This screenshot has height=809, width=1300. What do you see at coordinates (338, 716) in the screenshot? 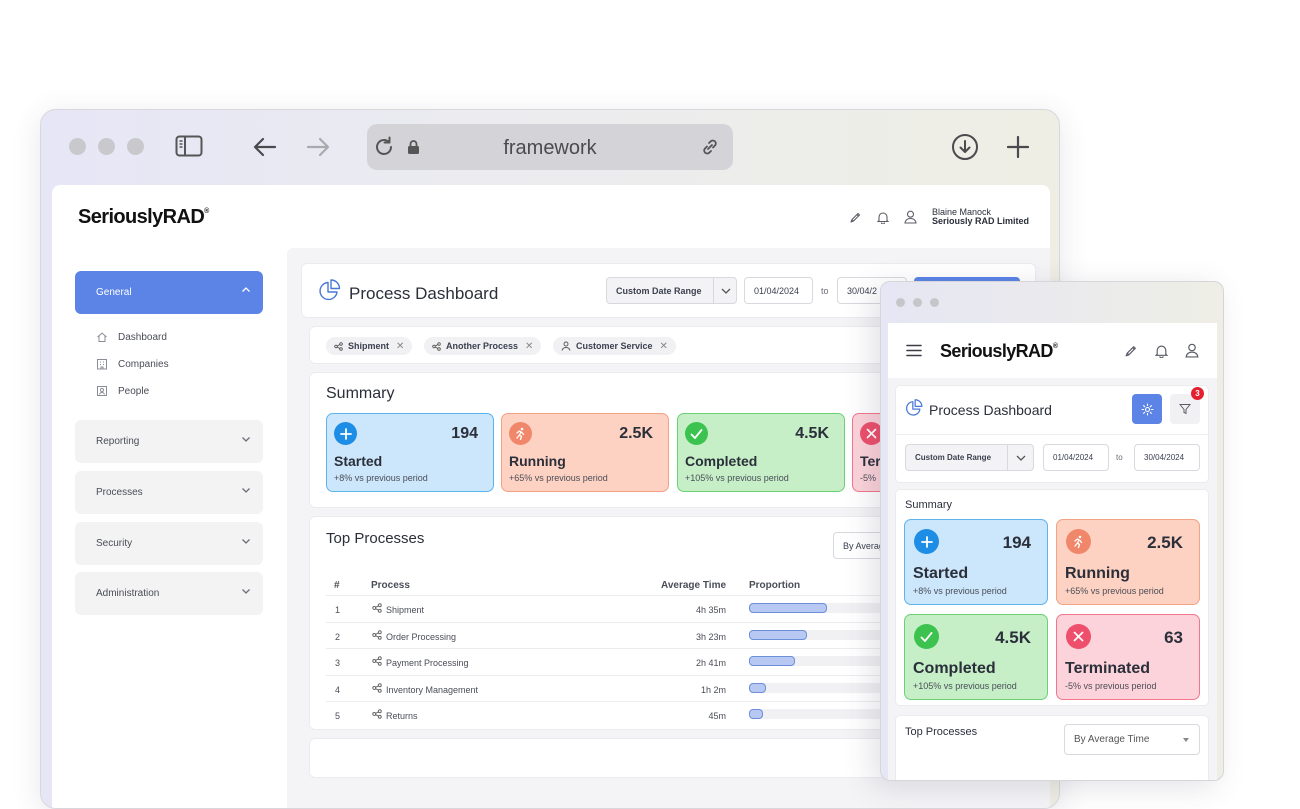
I see `row-rank: 5` at bounding box center [338, 716].